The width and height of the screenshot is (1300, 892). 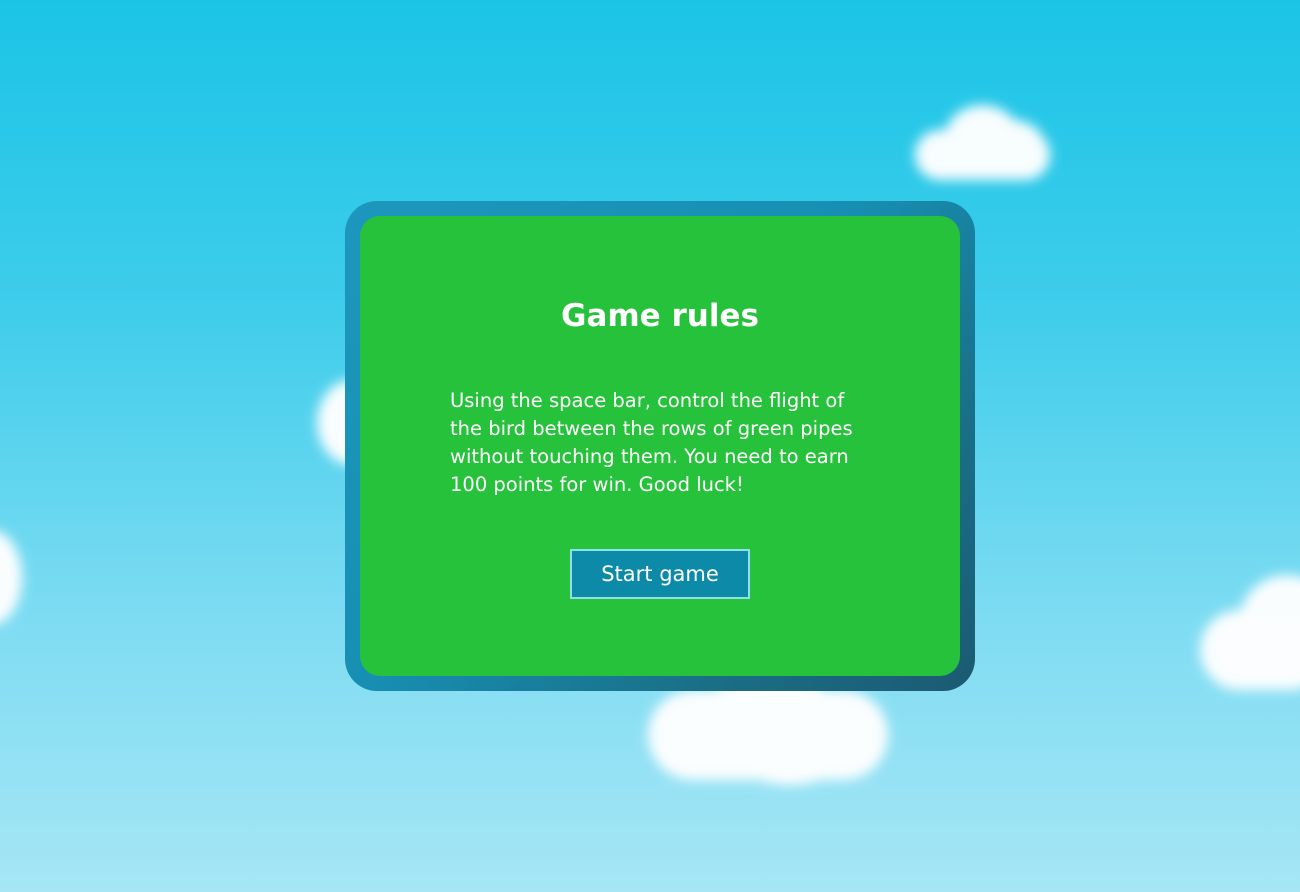 What do you see at coordinates (15, 575) in the screenshot?
I see `cloud-left-edge` at bounding box center [15, 575].